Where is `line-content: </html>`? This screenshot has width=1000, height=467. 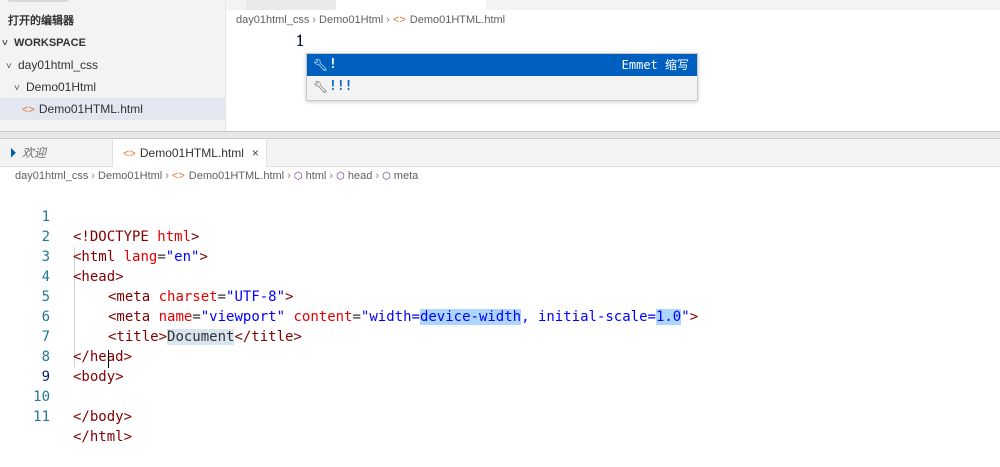
line-content: </html> is located at coordinates (103, 437).